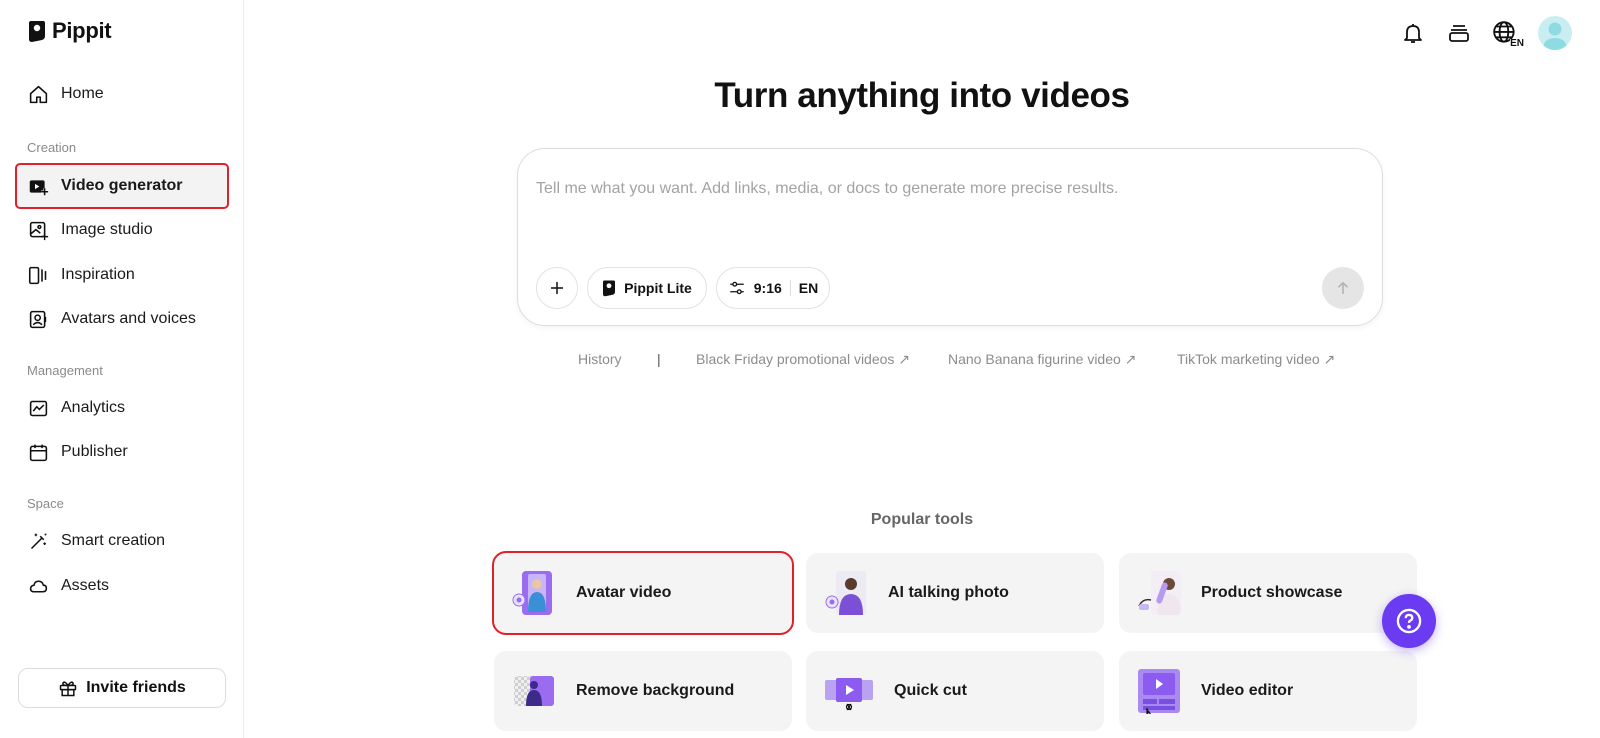 Image resolution: width=1600 pixels, height=738 pixels. I want to click on tool-label: Remove background, so click(655, 690).